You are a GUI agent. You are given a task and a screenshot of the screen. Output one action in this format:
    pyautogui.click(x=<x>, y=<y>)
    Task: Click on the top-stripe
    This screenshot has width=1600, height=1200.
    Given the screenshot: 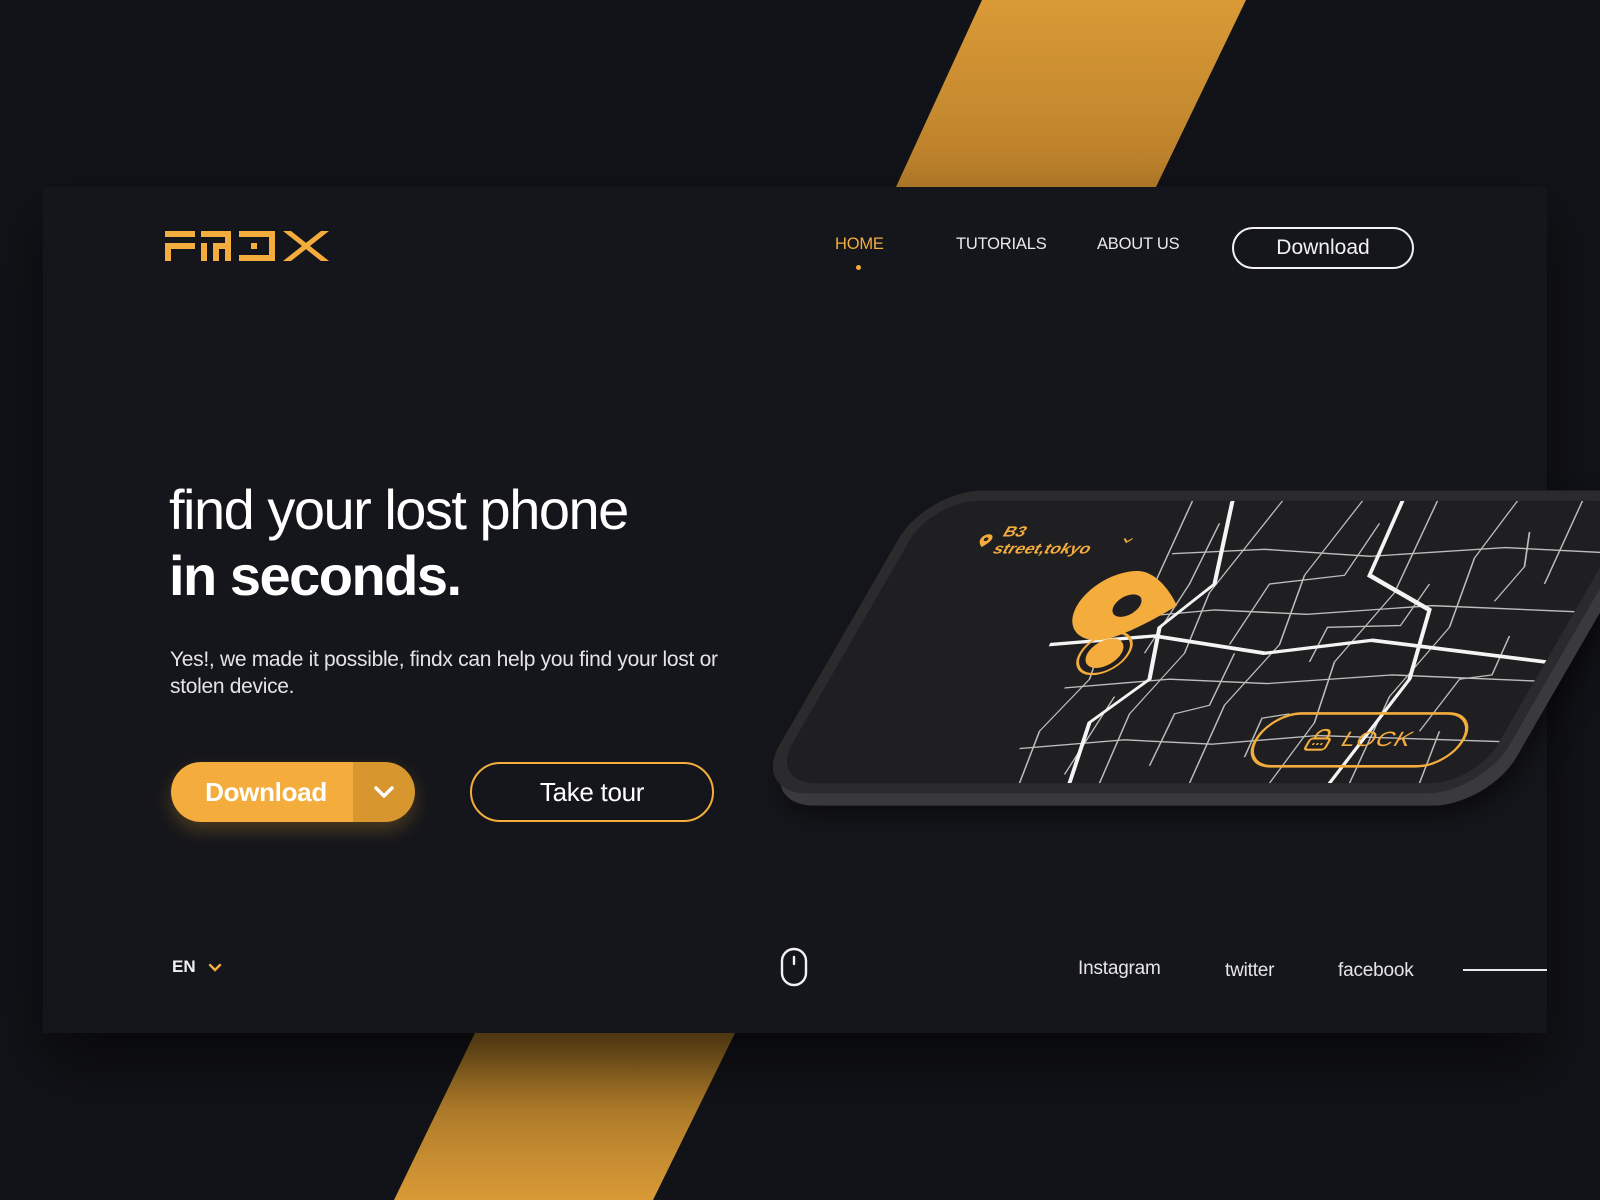 What is the action you would take?
    pyautogui.click(x=1071, y=93)
    